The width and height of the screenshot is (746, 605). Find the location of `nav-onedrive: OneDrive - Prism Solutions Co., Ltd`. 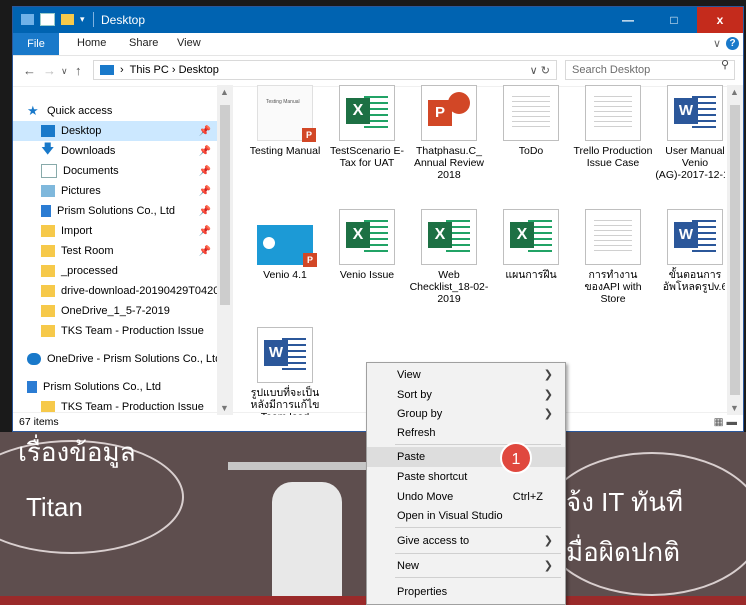

nav-onedrive: OneDrive - Prism Solutions Co., Ltd is located at coordinates (115, 359).